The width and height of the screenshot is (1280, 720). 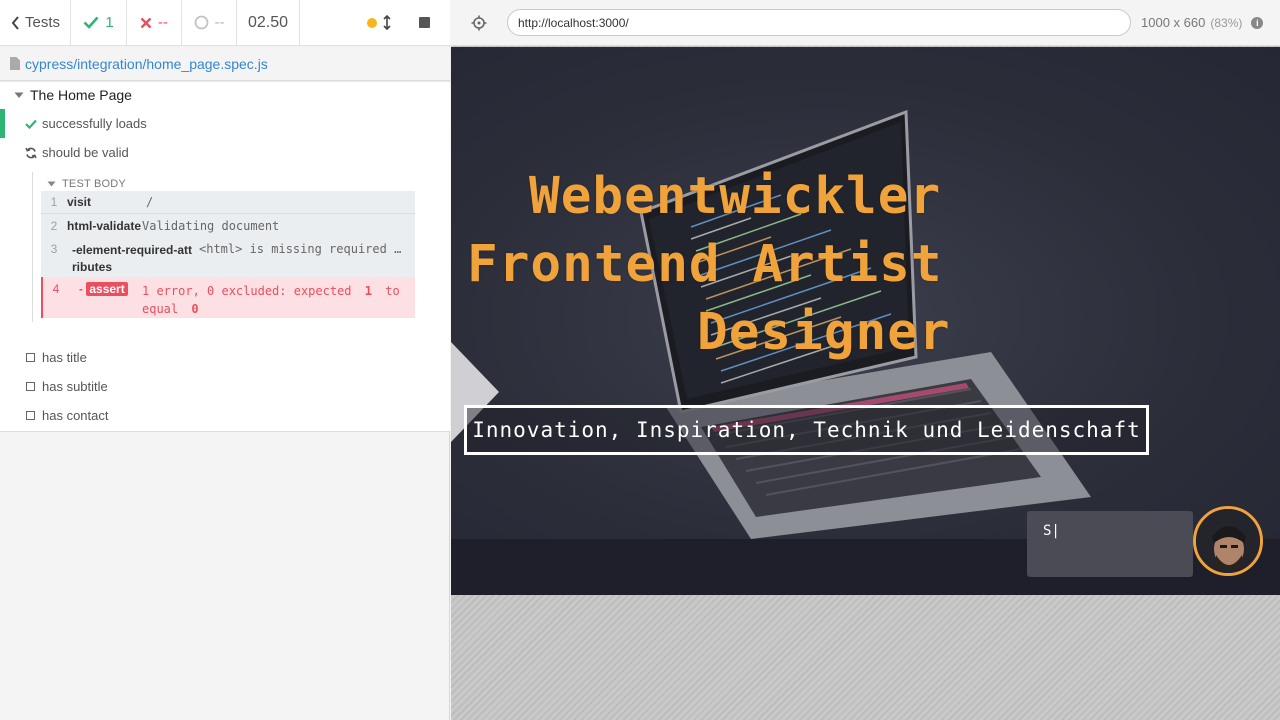 What do you see at coordinates (163, 22) in the screenshot?
I see `failed-number: --` at bounding box center [163, 22].